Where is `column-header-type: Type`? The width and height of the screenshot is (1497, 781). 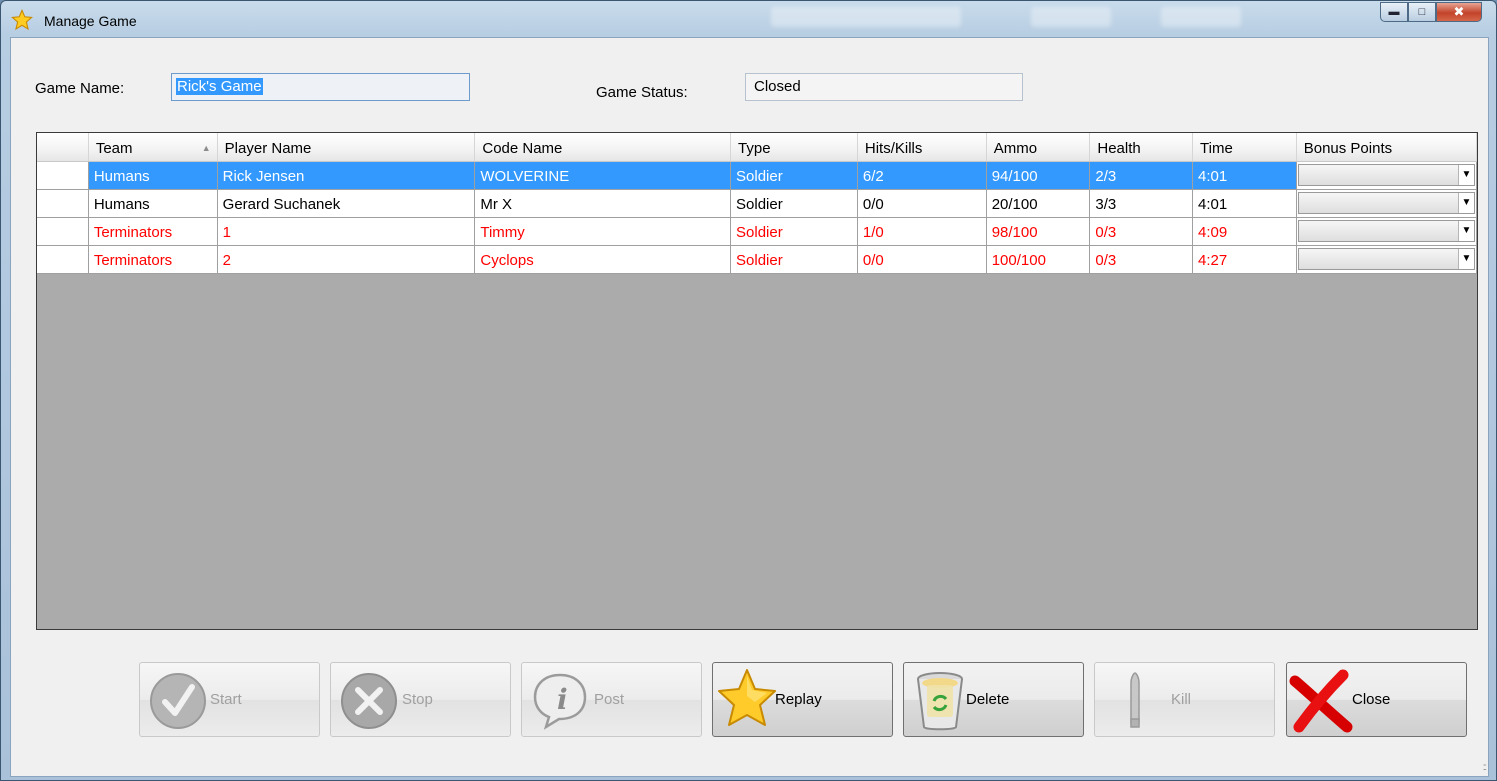
column-header-type: Type is located at coordinates (794, 147).